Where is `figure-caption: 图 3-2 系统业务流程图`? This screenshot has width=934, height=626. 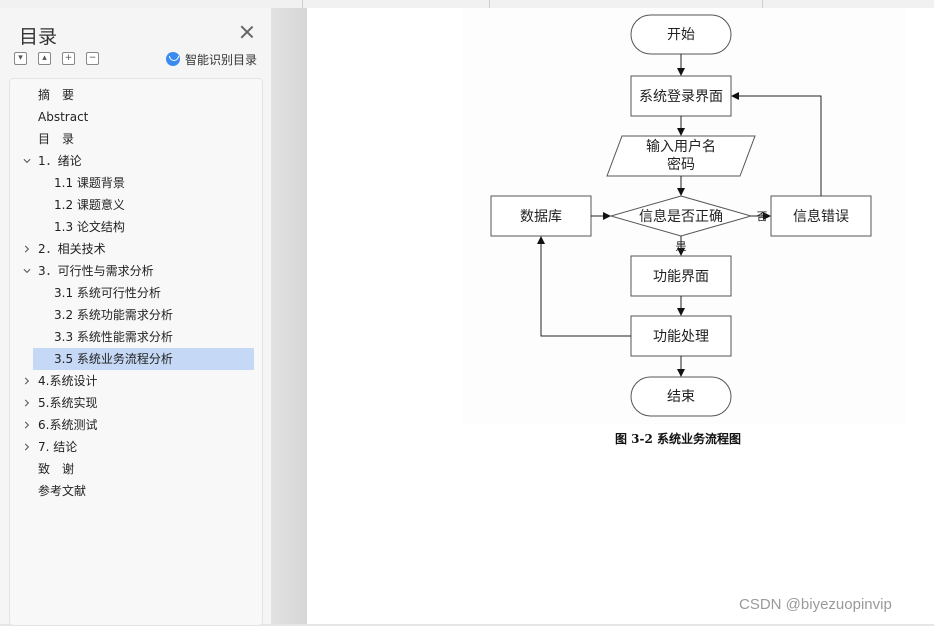 figure-caption: 图 3-2 系统业务流程图 is located at coordinates (678, 439).